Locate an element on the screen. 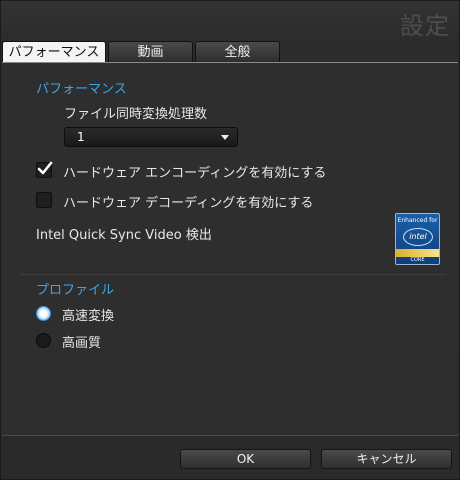 This screenshot has width=460, height=480. profile-quality-label: 高画質 is located at coordinates (82, 343).